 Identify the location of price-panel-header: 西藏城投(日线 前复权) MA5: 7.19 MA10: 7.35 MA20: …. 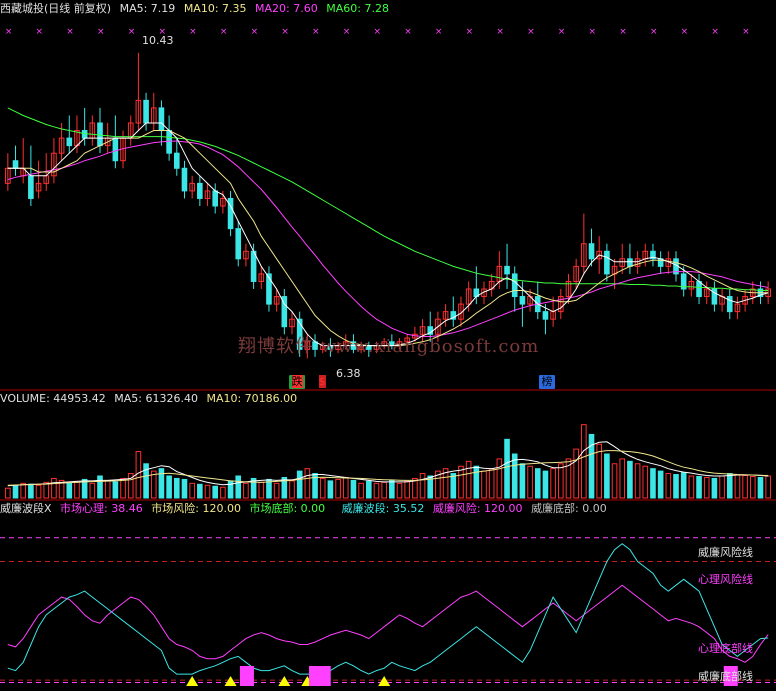
(197, 8).